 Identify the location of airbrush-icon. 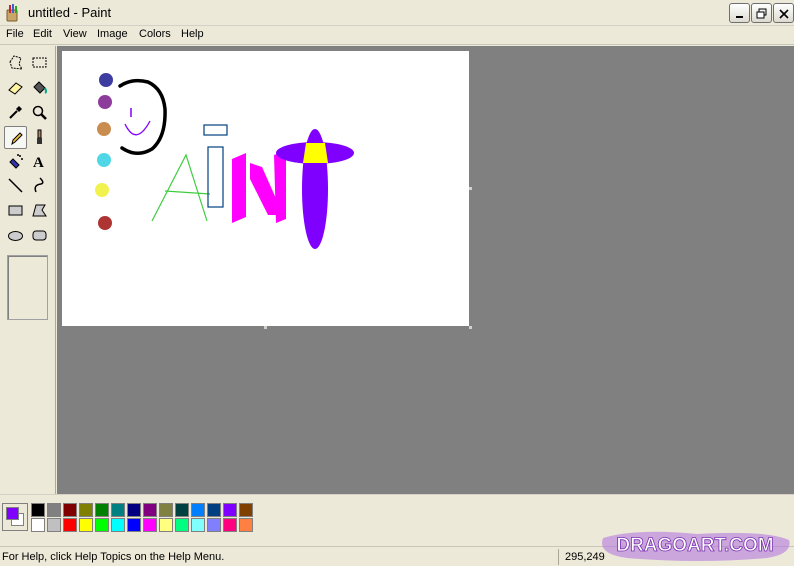
(16, 161).